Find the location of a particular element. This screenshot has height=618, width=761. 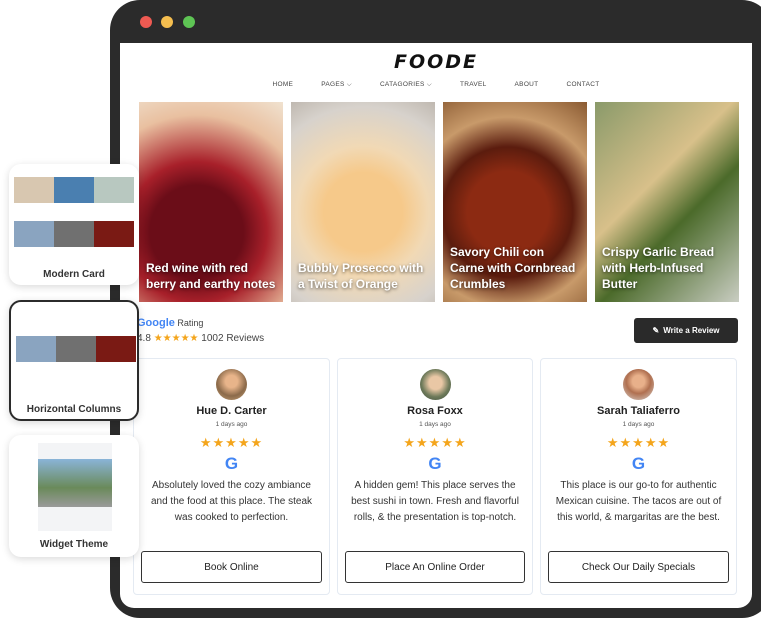

nav-categories: CATAGORIES ⌵ is located at coordinates (406, 85).